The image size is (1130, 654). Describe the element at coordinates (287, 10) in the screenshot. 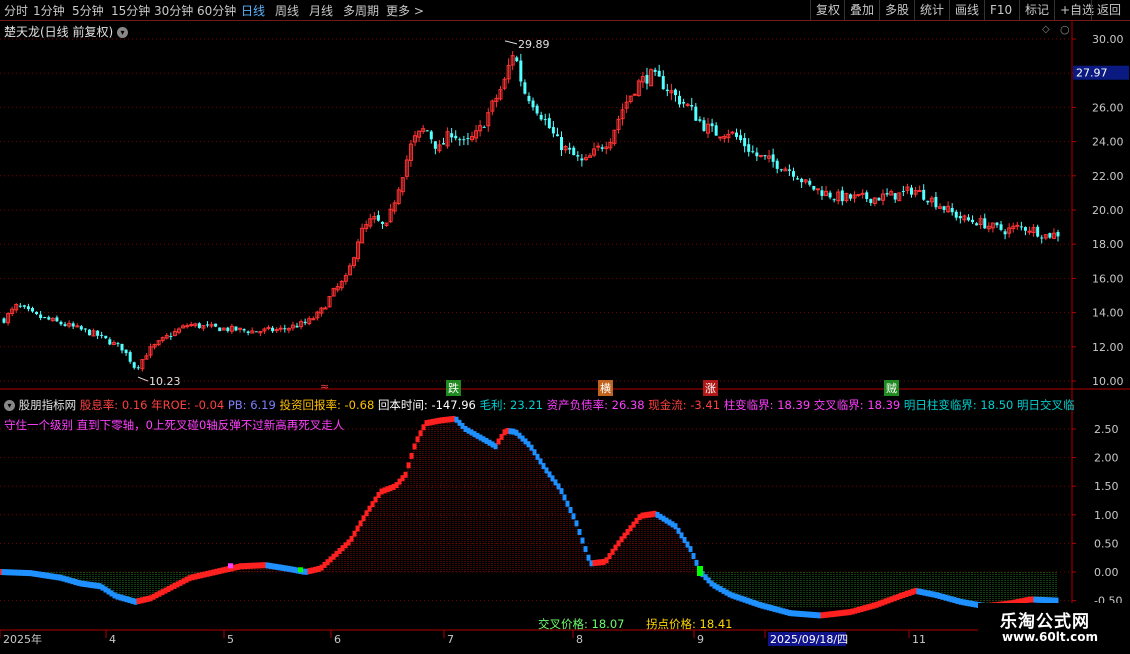

I see `period-tab: 周线` at that location.